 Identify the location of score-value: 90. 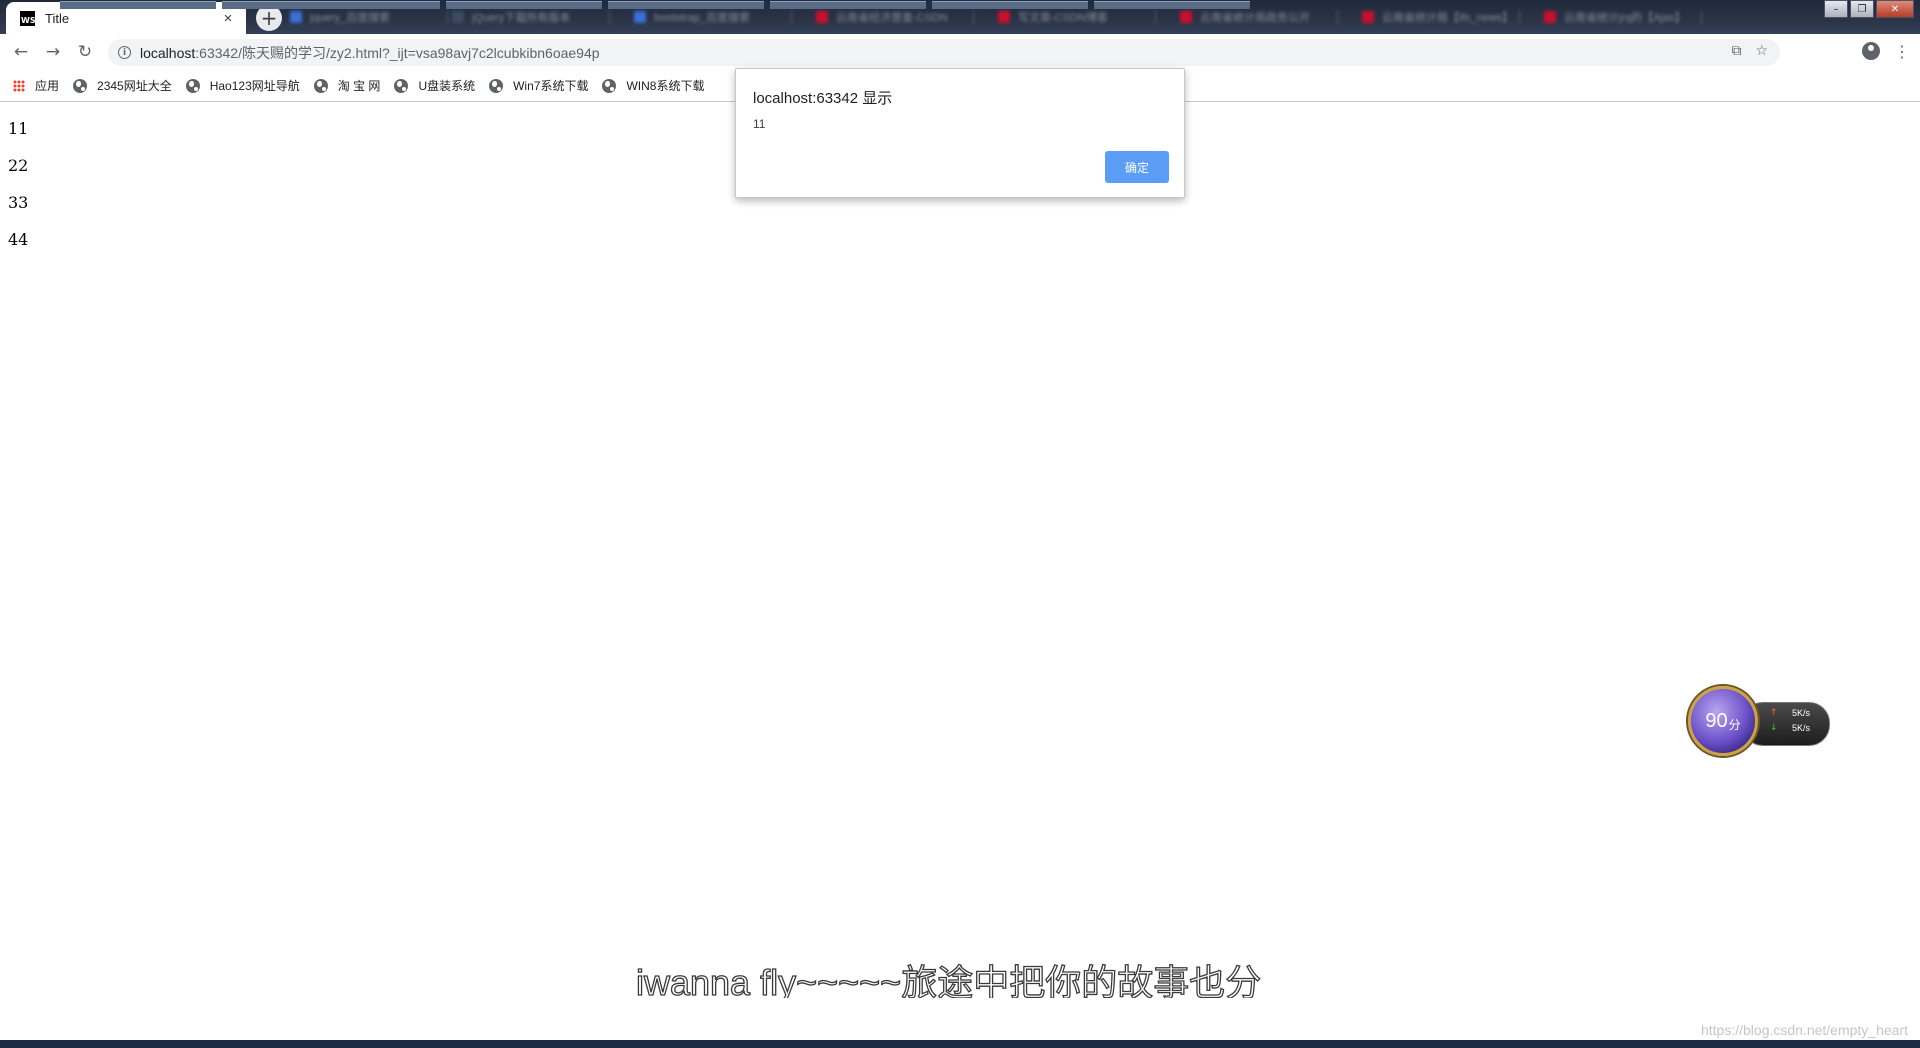
(1716, 720).